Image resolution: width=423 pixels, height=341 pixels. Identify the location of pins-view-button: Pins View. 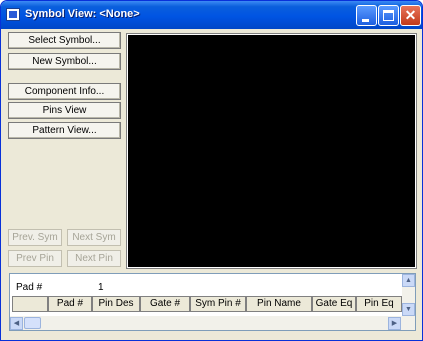
(64, 110).